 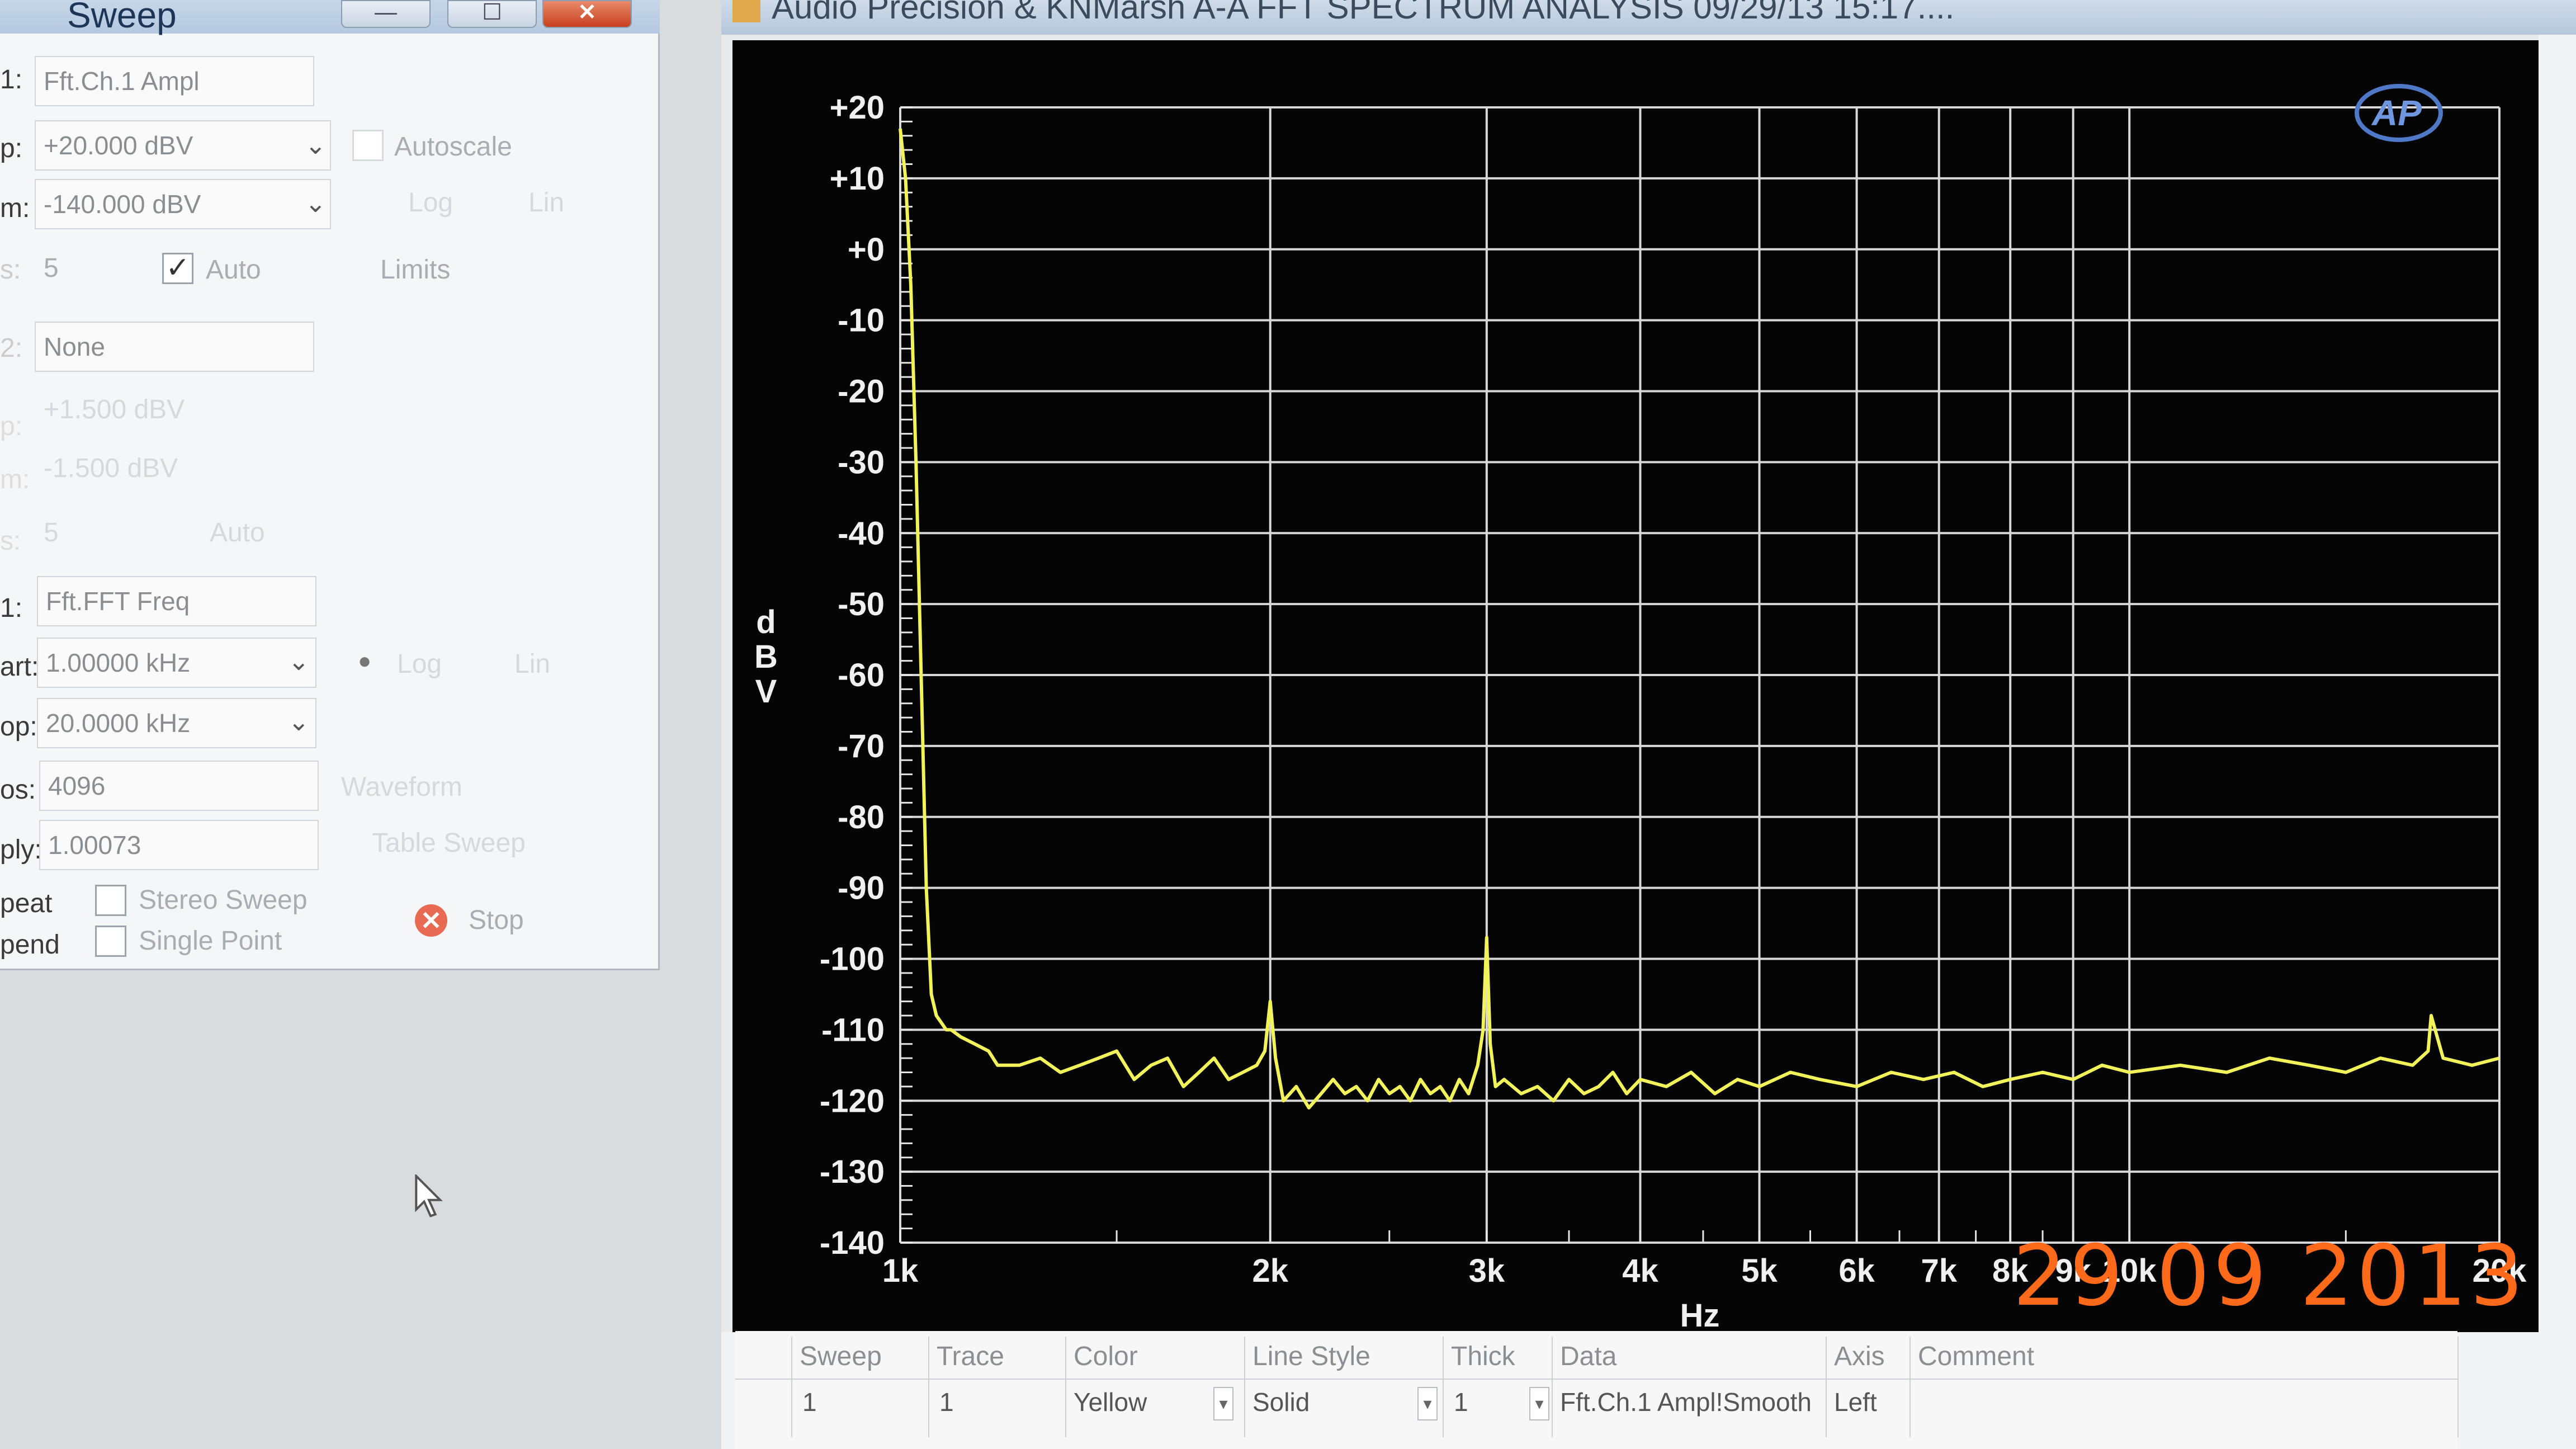 I want to click on start-field: 1.00000 kHz, so click(x=176, y=663).